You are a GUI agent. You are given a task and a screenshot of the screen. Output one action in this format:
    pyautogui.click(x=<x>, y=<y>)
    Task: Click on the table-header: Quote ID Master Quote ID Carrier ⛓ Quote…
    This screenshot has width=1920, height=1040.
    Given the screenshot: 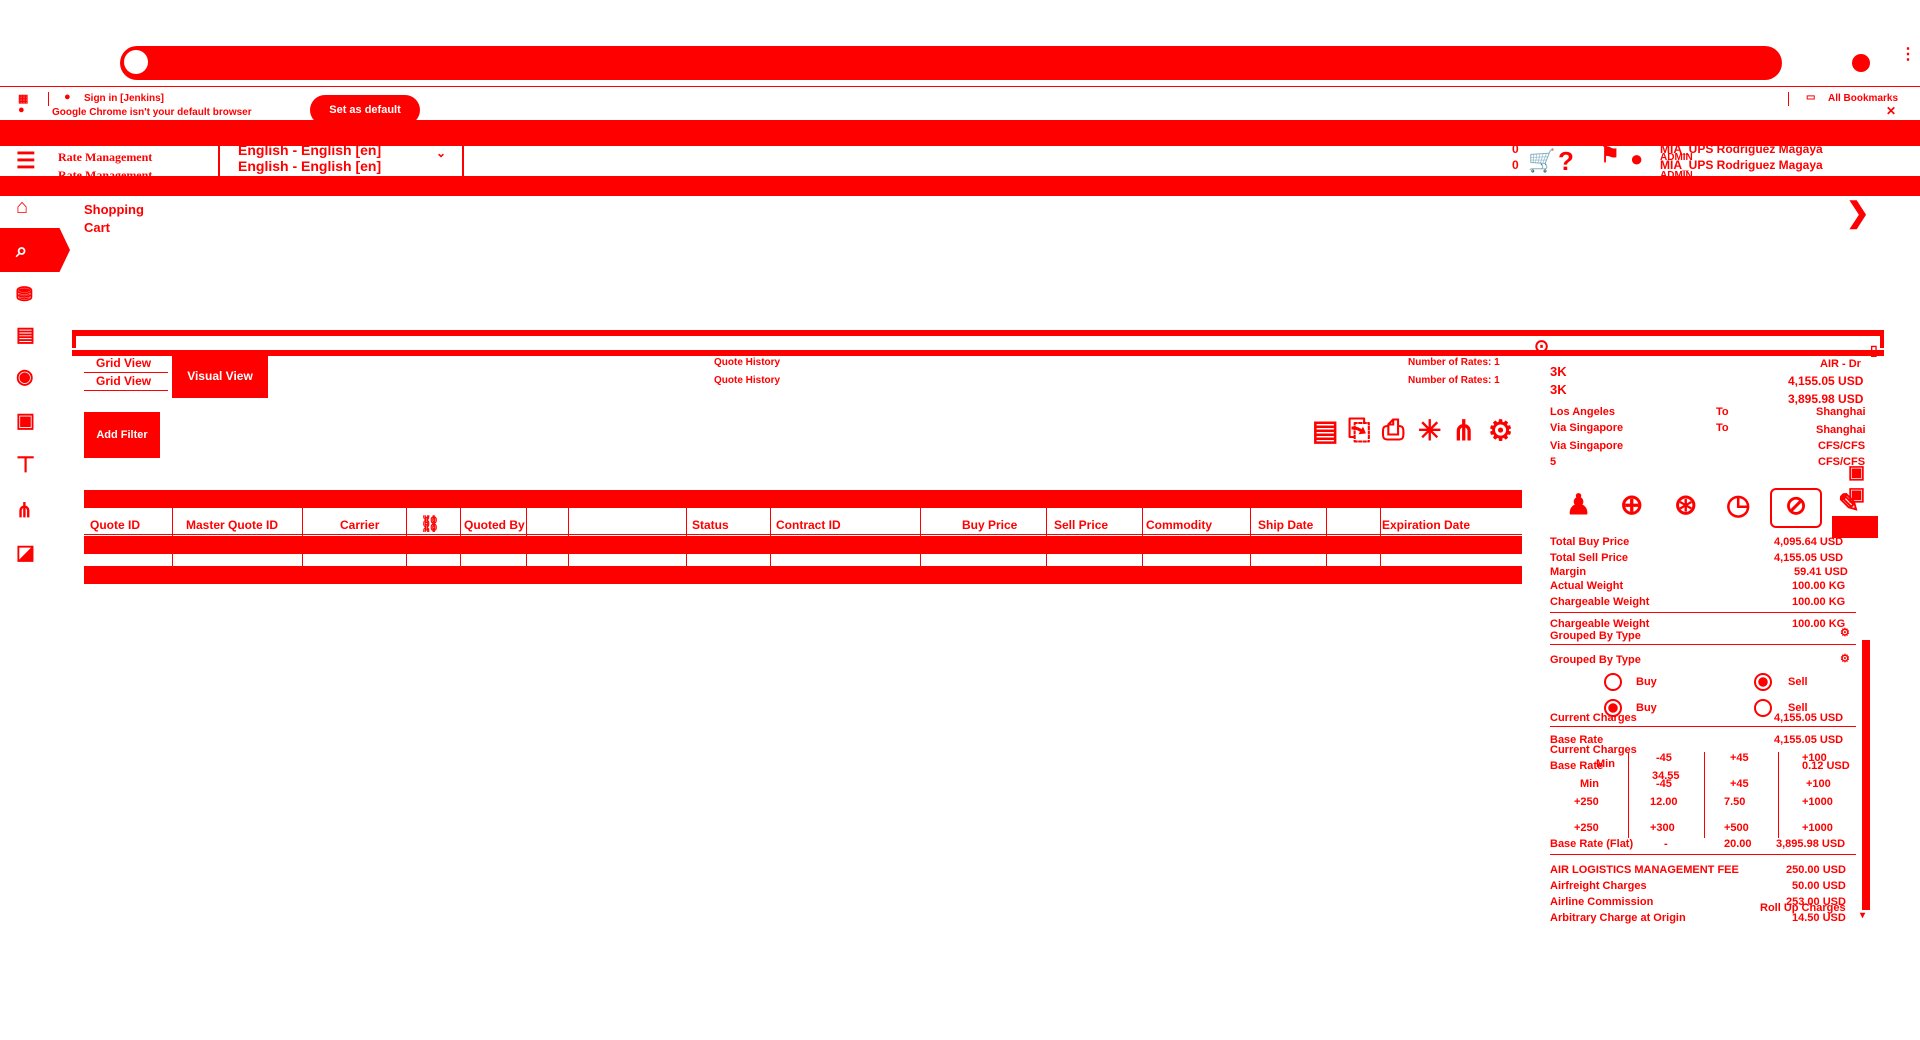 What is the action you would take?
    pyautogui.click(x=803, y=521)
    